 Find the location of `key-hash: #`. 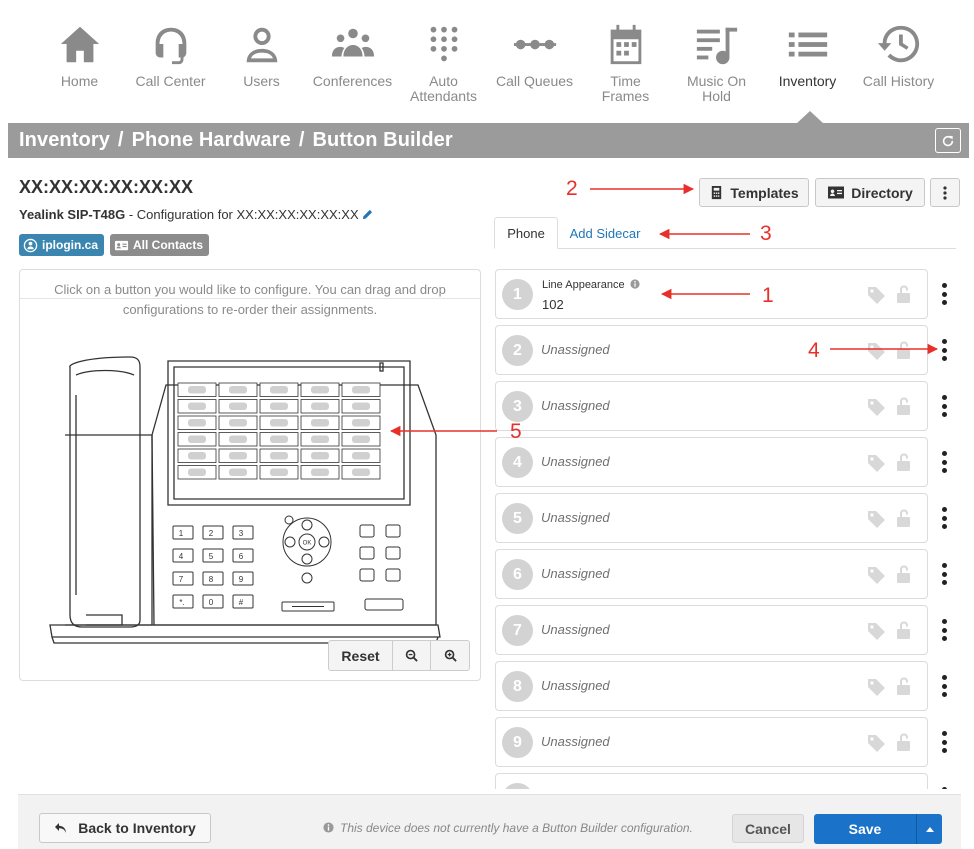

key-hash: # is located at coordinates (241, 602).